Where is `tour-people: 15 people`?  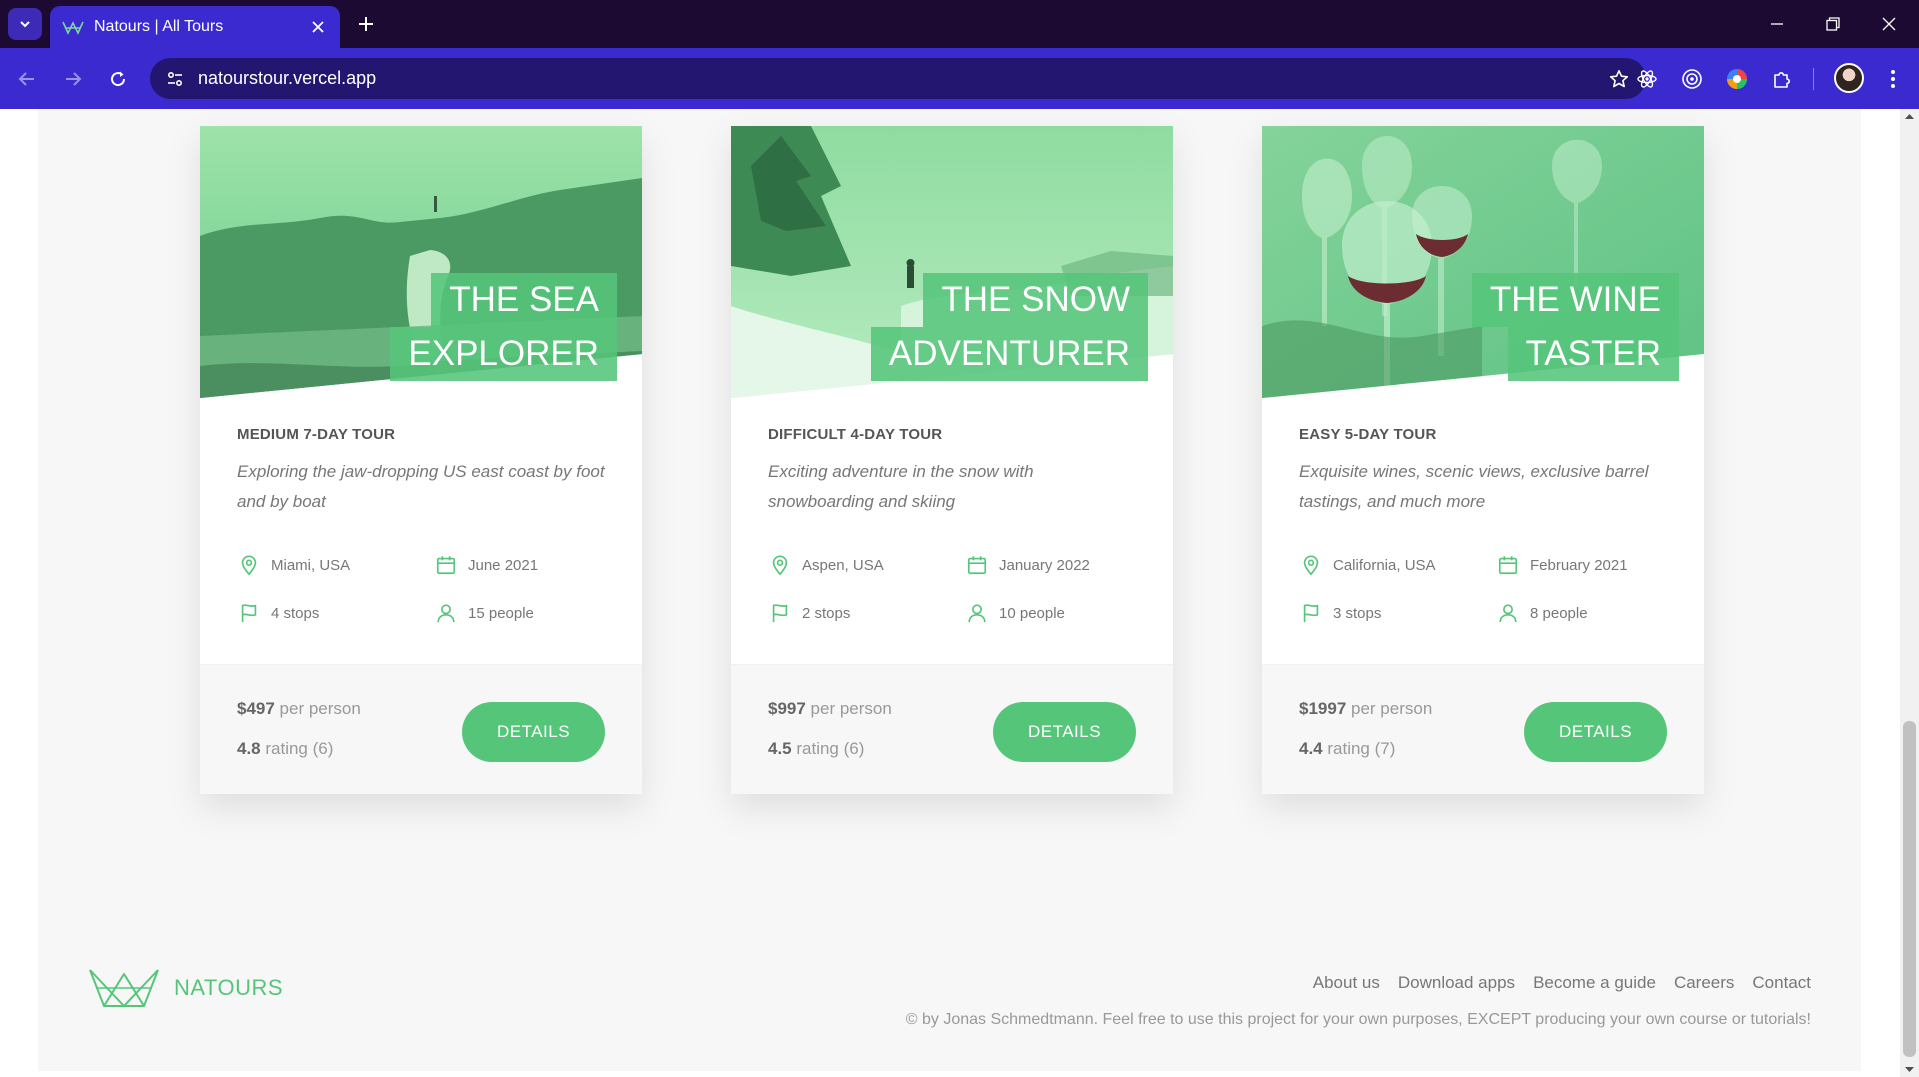 tour-people: 15 people is located at coordinates (520, 613).